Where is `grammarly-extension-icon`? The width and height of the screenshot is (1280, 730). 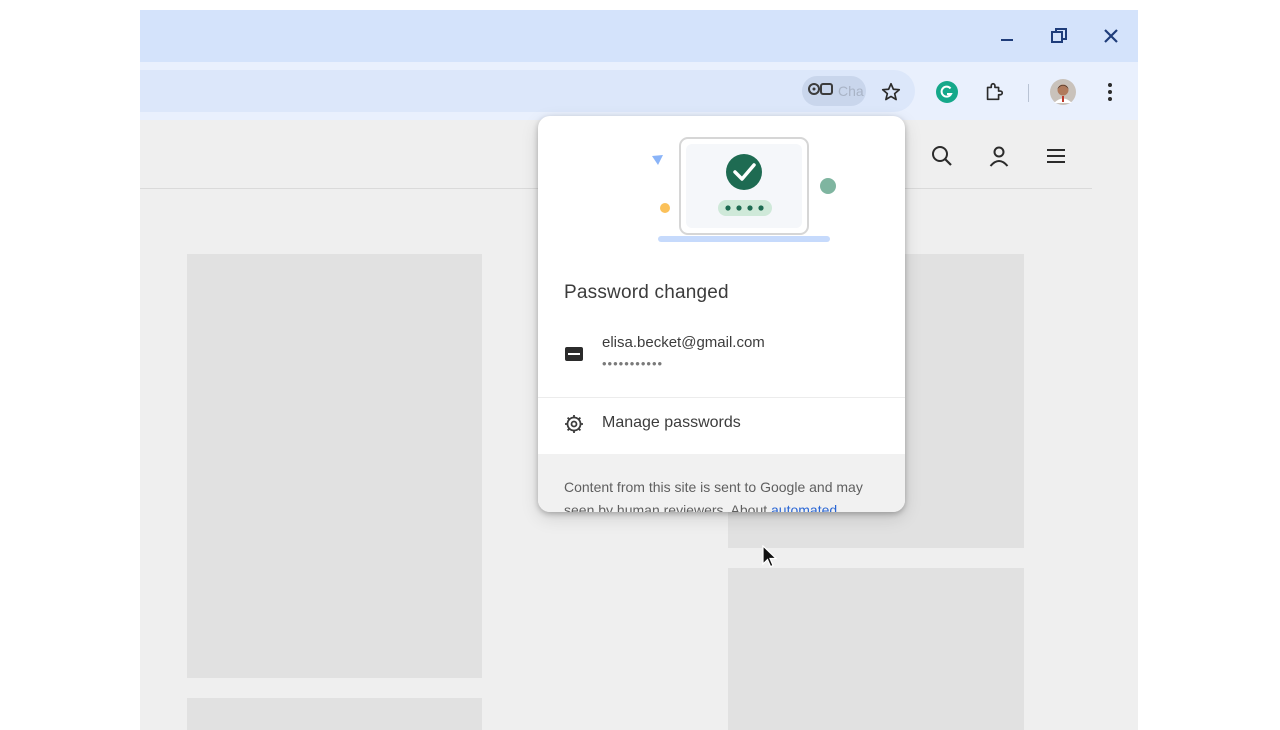
grammarly-extension-icon is located at coordinates (947, 92).